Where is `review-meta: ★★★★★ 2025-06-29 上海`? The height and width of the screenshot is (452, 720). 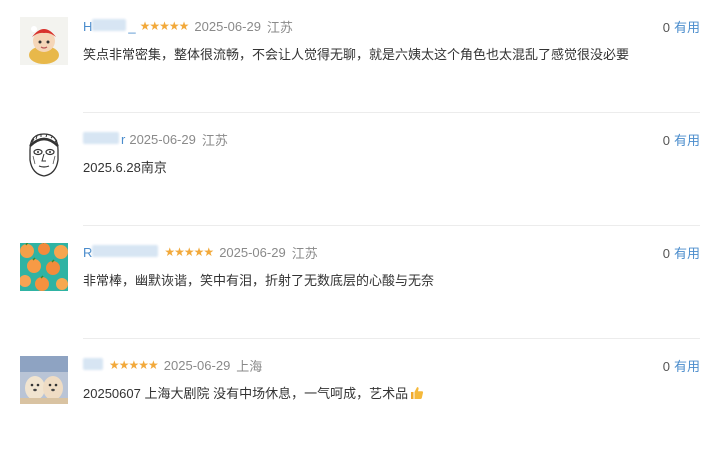 review-meta: ★★★★★ 2025-06-29 上海 is located at coordinates (172, 365).